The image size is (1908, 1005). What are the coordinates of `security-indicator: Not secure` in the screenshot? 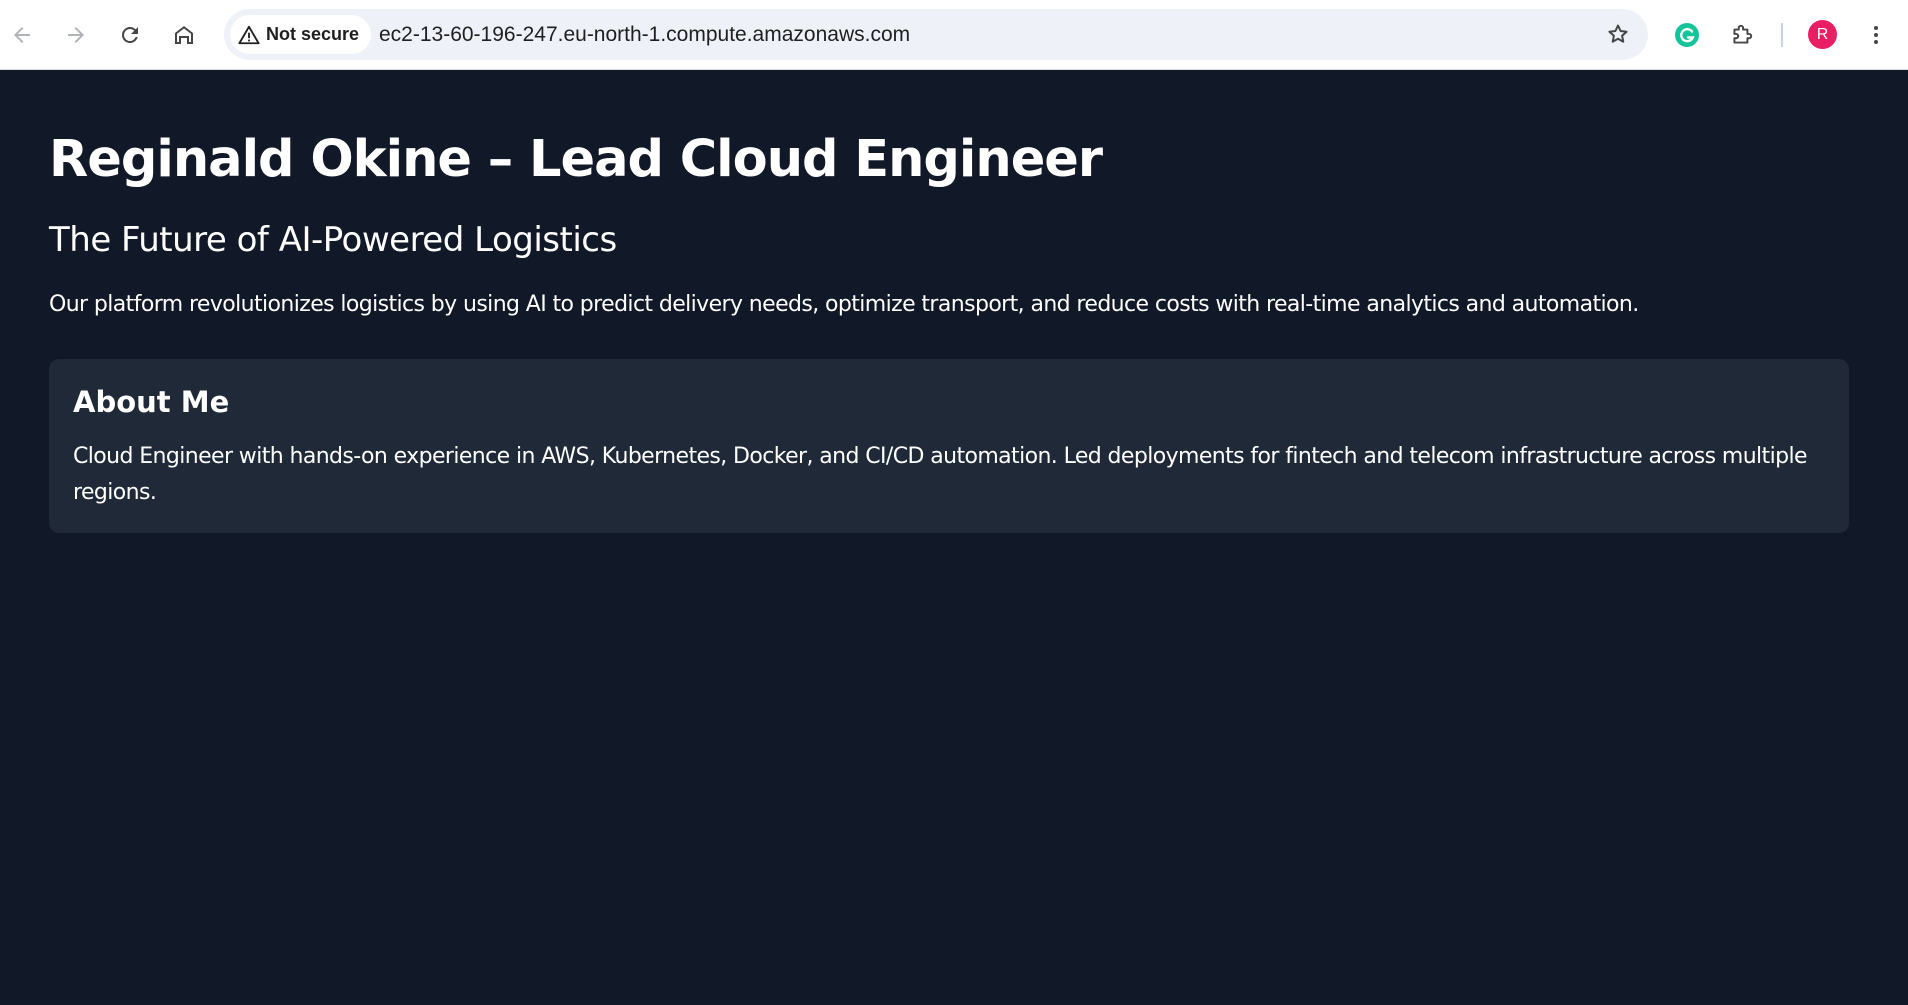 It's located at (301, 34).